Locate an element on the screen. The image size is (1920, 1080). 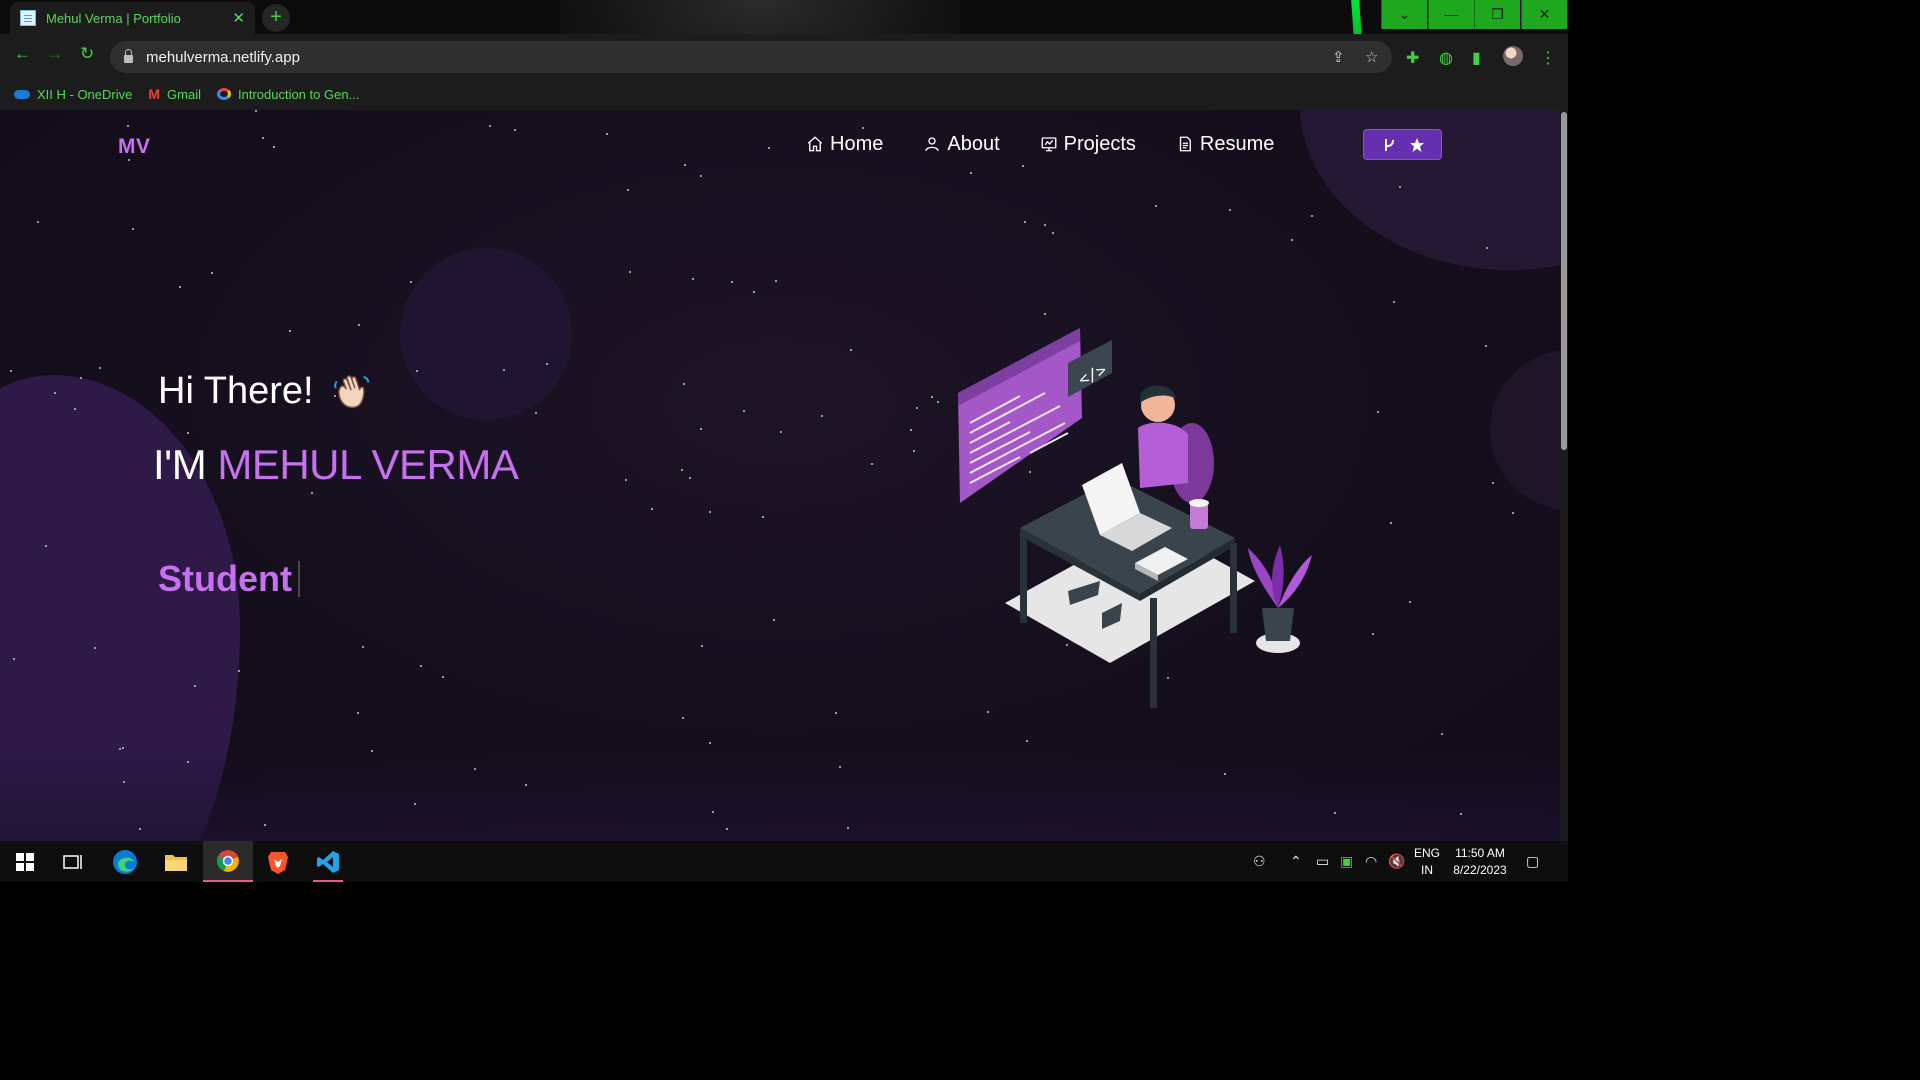
meet-now-icon: ▭ is located at coordinates (1322, 861).